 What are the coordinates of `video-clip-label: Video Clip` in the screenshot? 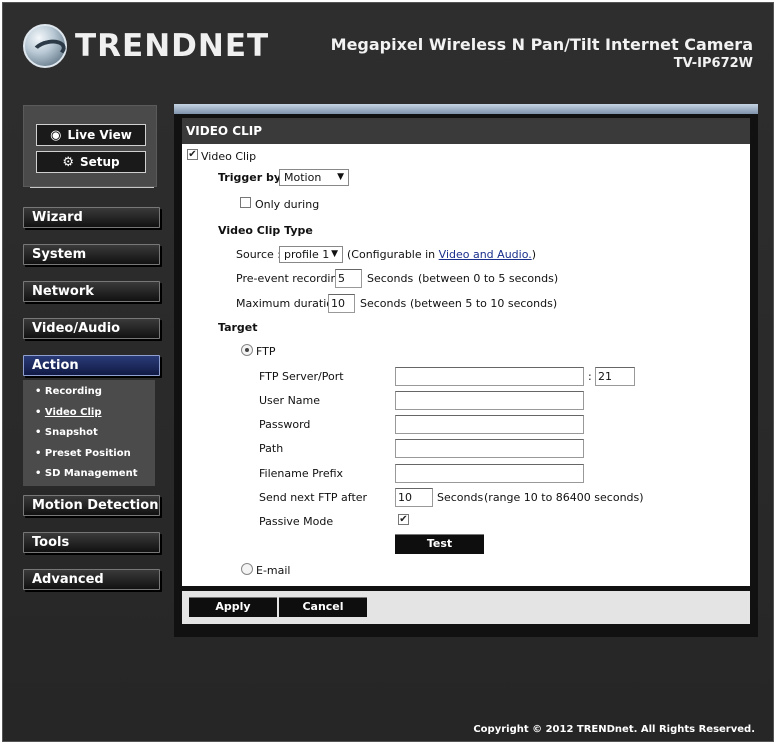 It's located at (229, 156).